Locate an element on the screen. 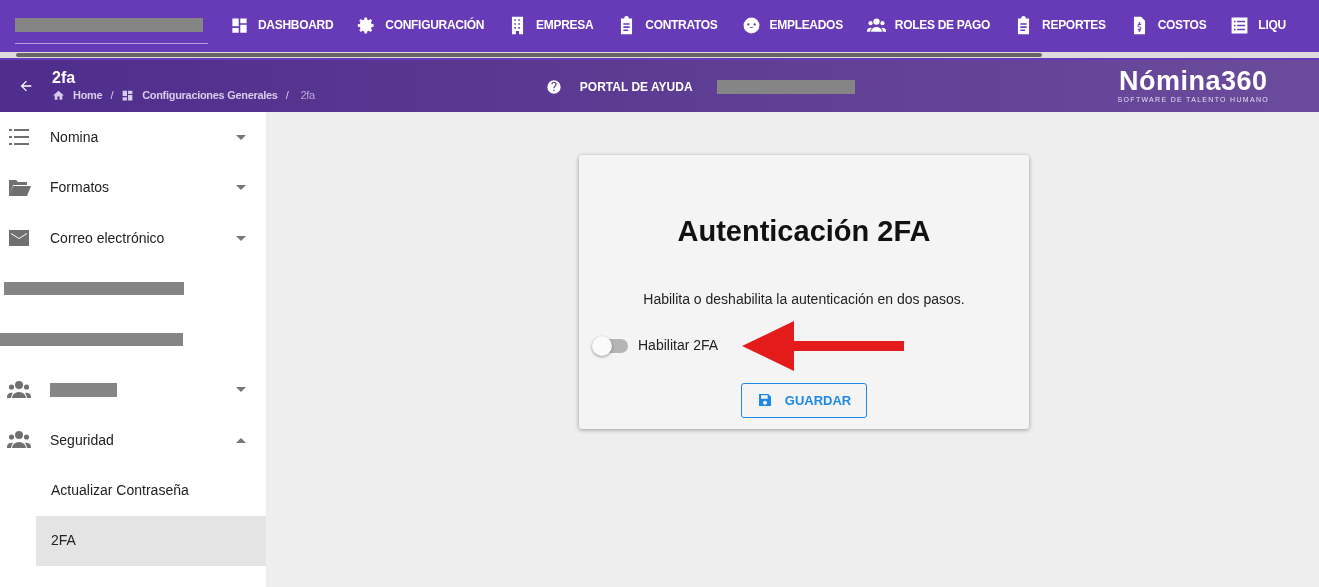 Image resolution: width=1319 pixels, height=587 pixels. home-icon is located at coordinates (58, 95).